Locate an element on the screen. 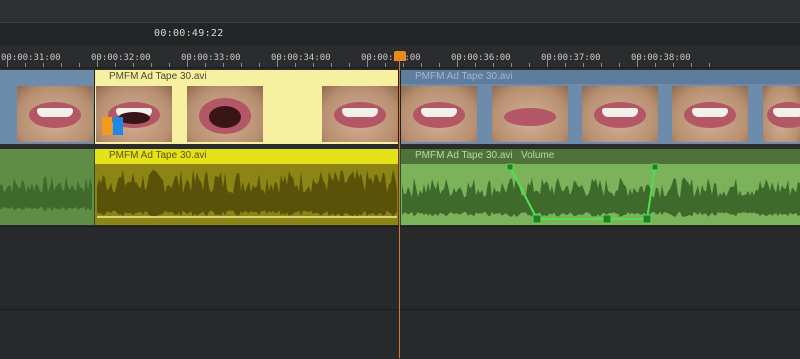  audio-clip-selected: PMFM Ad Tape 30.avi is located at coordinates (246, 187).